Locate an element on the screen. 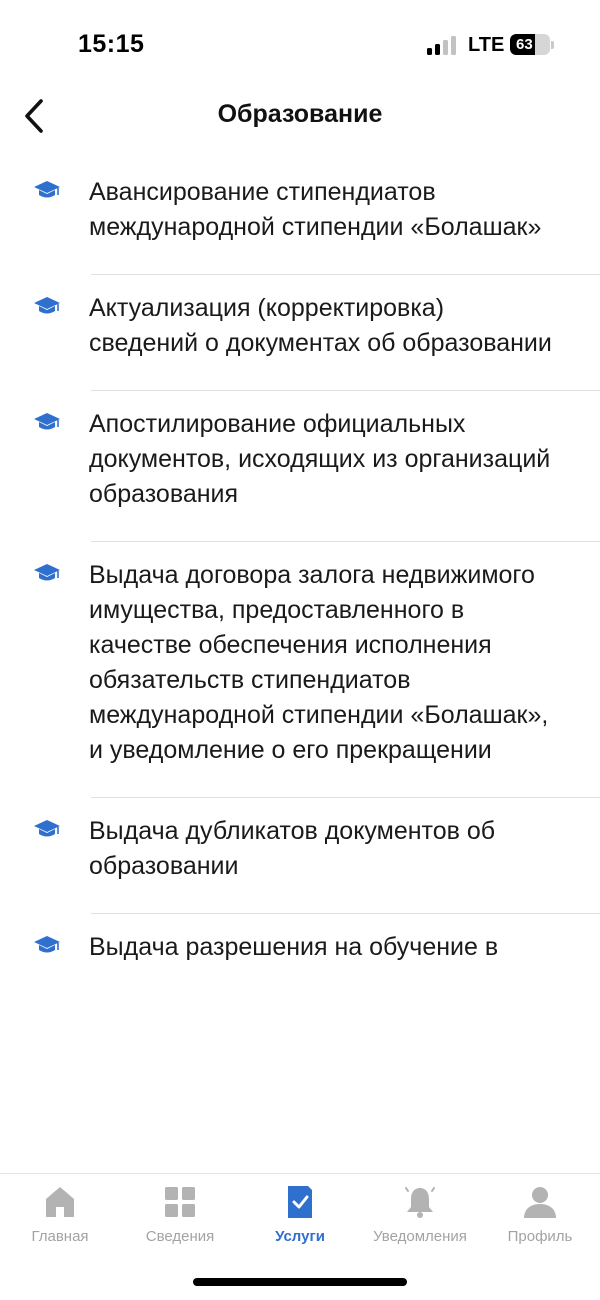  profile-icon is located at coordinates (540, 1202).